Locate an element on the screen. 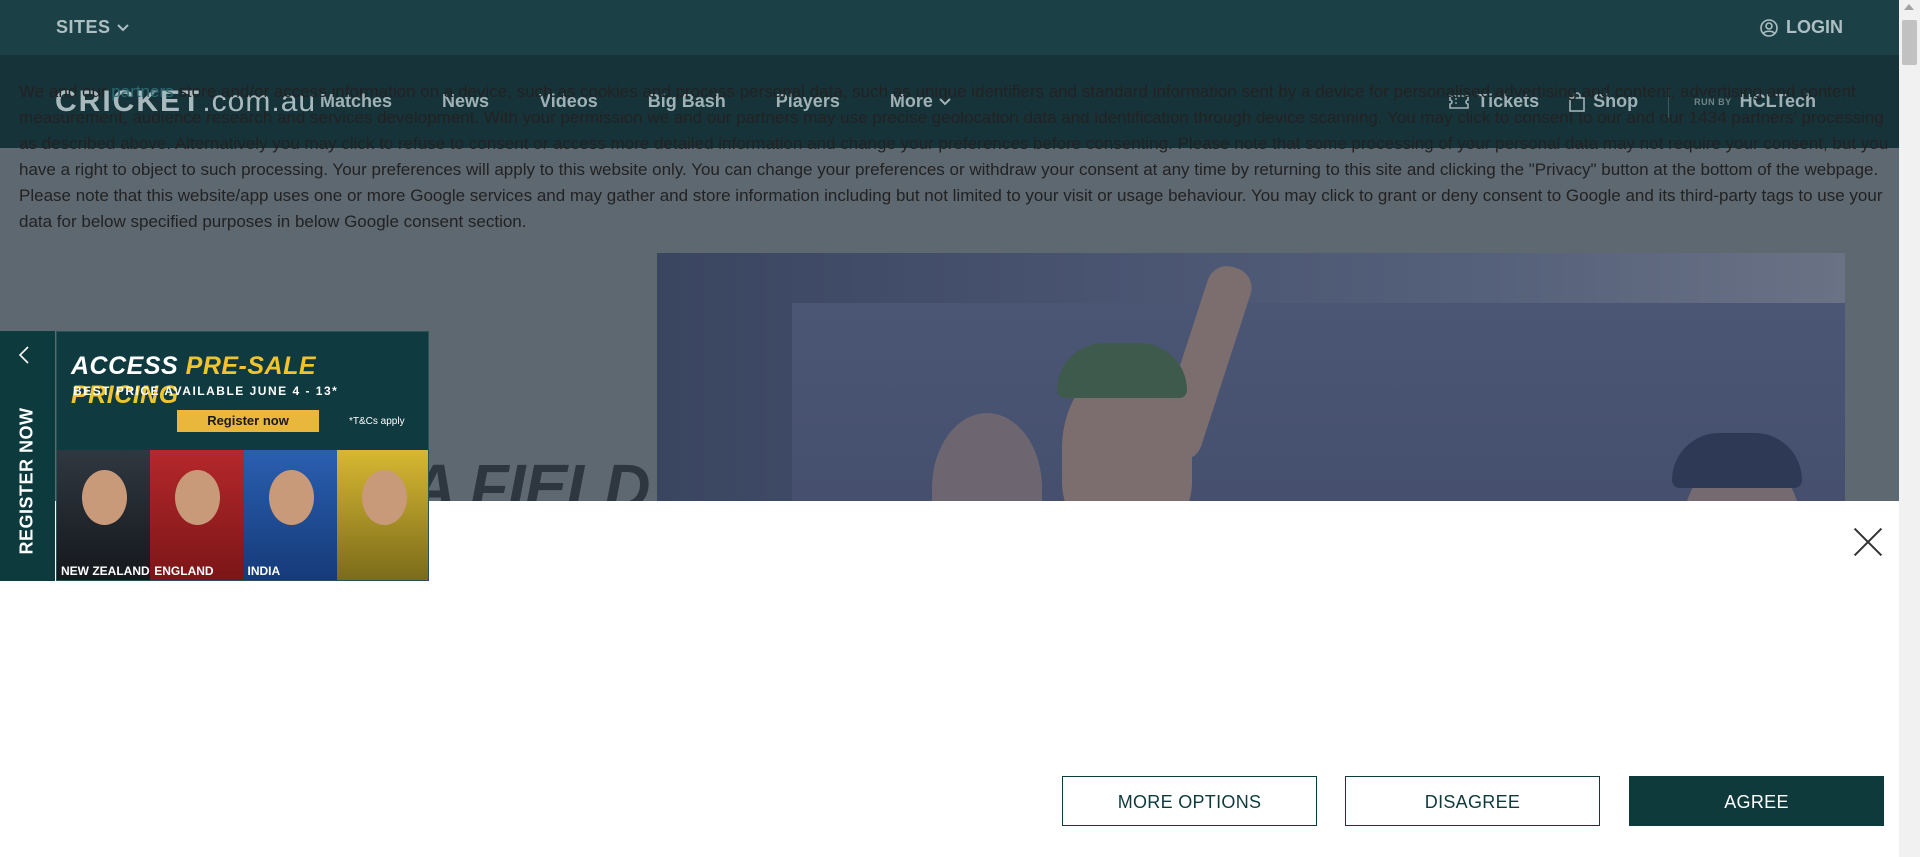 The height and width of the screenshot is (857, 1920). more-options-button: MORE OPTIONS is located at coordinates (1189, 801).